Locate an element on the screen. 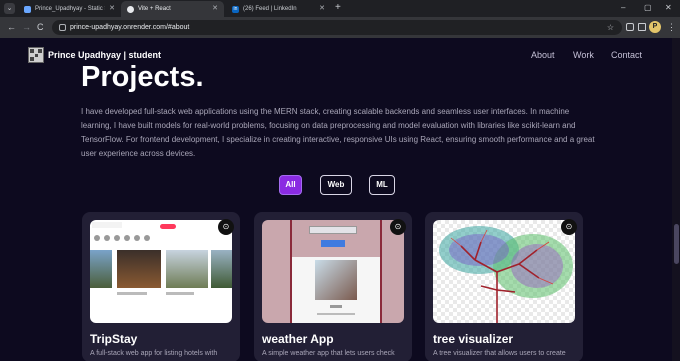 Image resolution: width=680 pixels, height=361 pixels. page-scrollbar-thumb is located at coordinates (676, 244).